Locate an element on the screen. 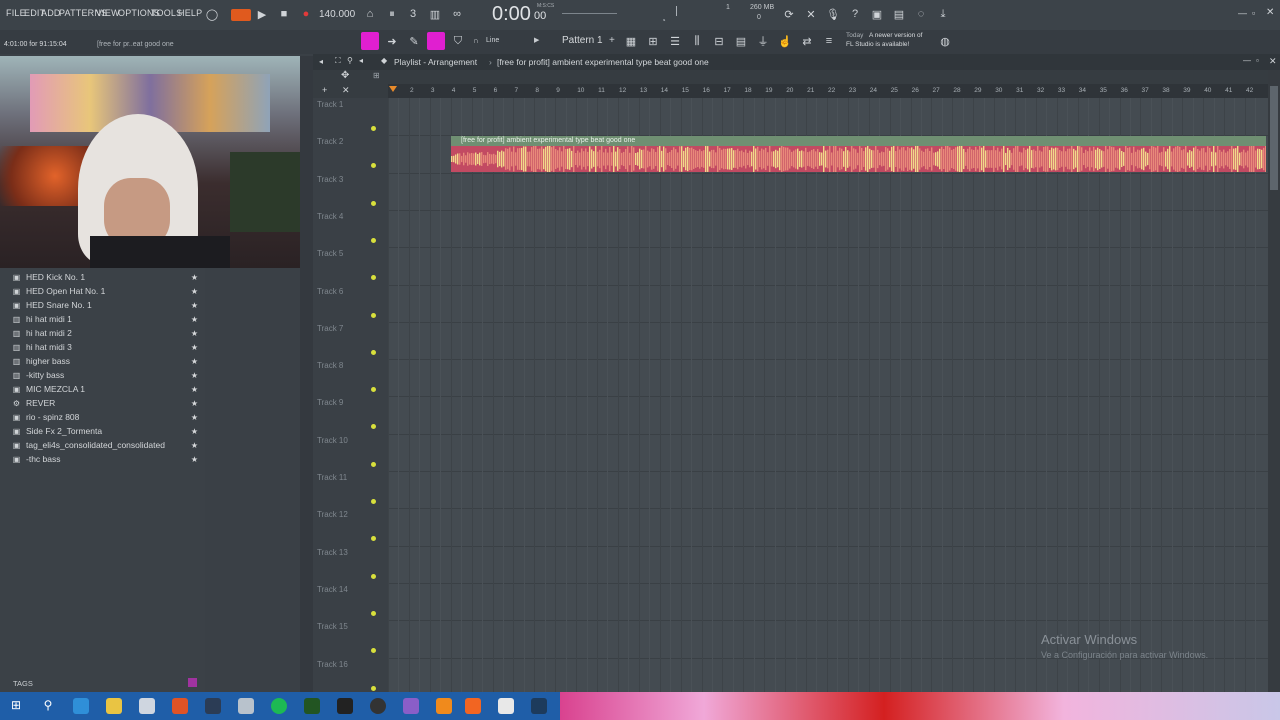 This screenshot has width=1280, height=720. news-line-2: FL Studio is available! is located at coordinates (877, 44).